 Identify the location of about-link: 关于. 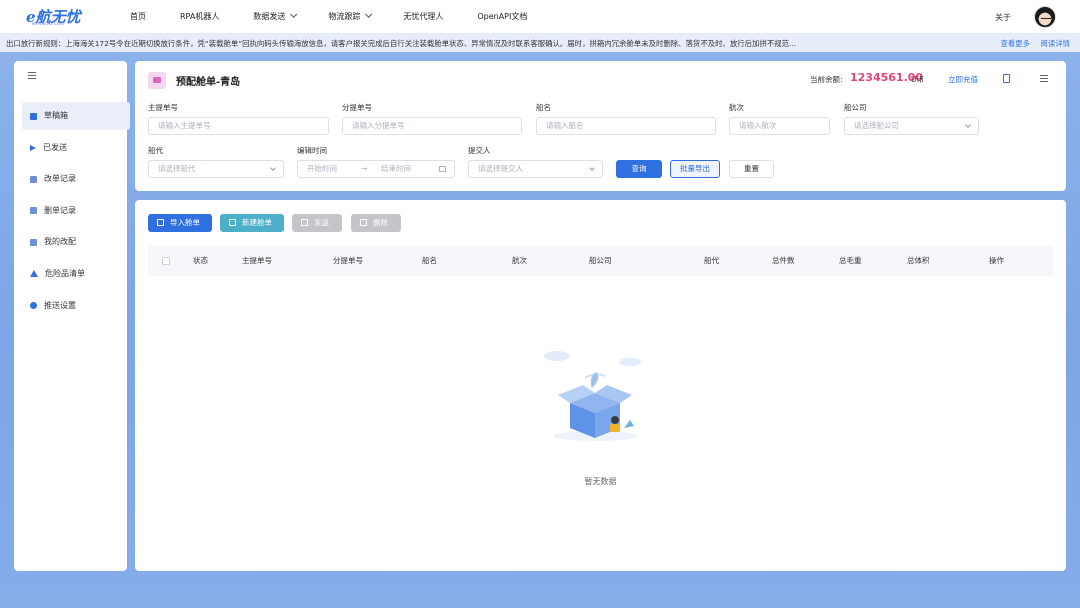
(1003, 17).